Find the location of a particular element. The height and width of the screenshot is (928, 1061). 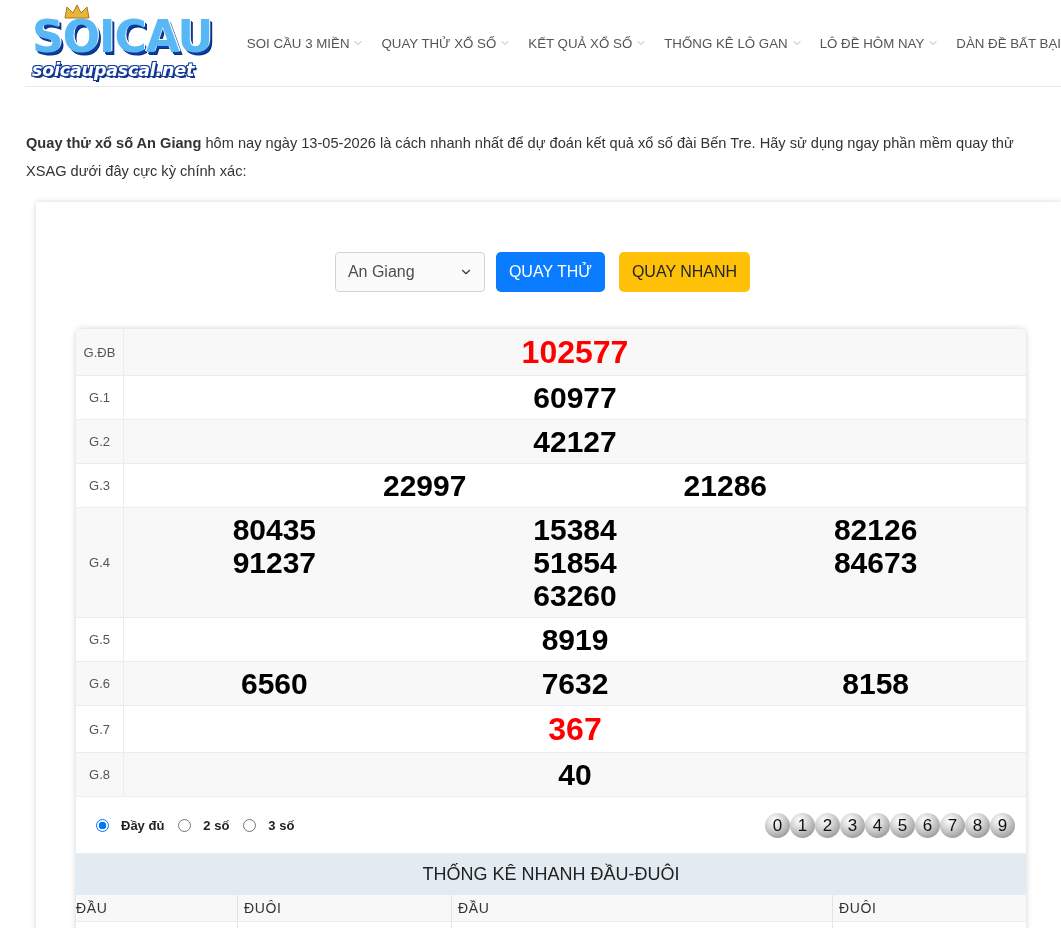

number-ball: 1 is located at coordinates (802, 825).